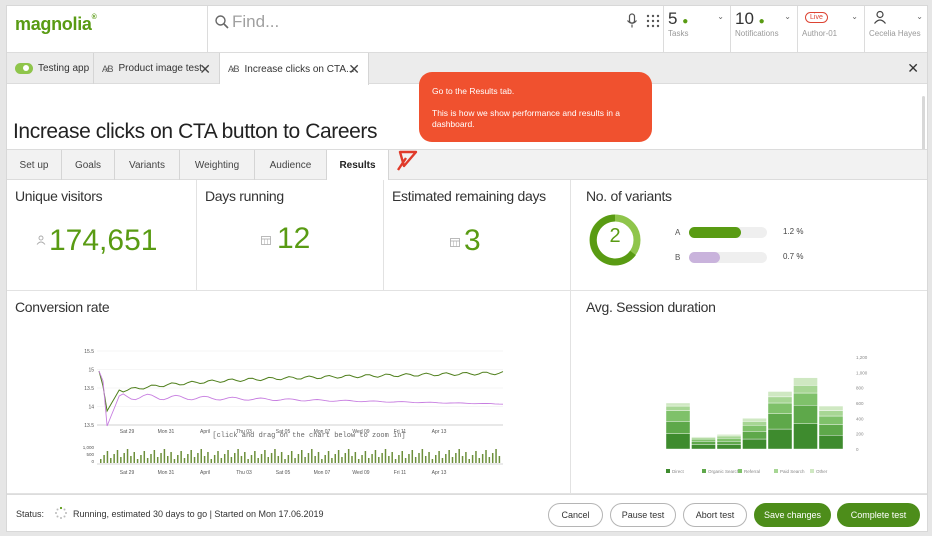 The height and width of the screenshot is (536, 932). What do you see at coordinates (107, 68) in the screenshot?
I see `ab-test-icon: A⁄B` at bounding box center [107, 68].